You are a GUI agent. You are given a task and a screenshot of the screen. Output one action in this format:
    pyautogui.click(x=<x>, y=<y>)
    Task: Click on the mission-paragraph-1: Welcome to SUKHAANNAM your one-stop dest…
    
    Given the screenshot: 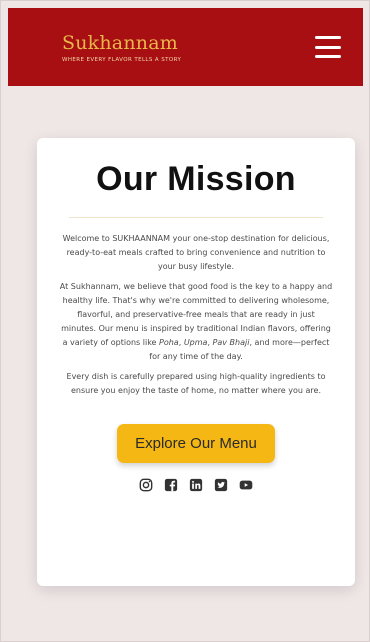 What is the action you would take?
    pyautogui.click(x=196, y=252)
    